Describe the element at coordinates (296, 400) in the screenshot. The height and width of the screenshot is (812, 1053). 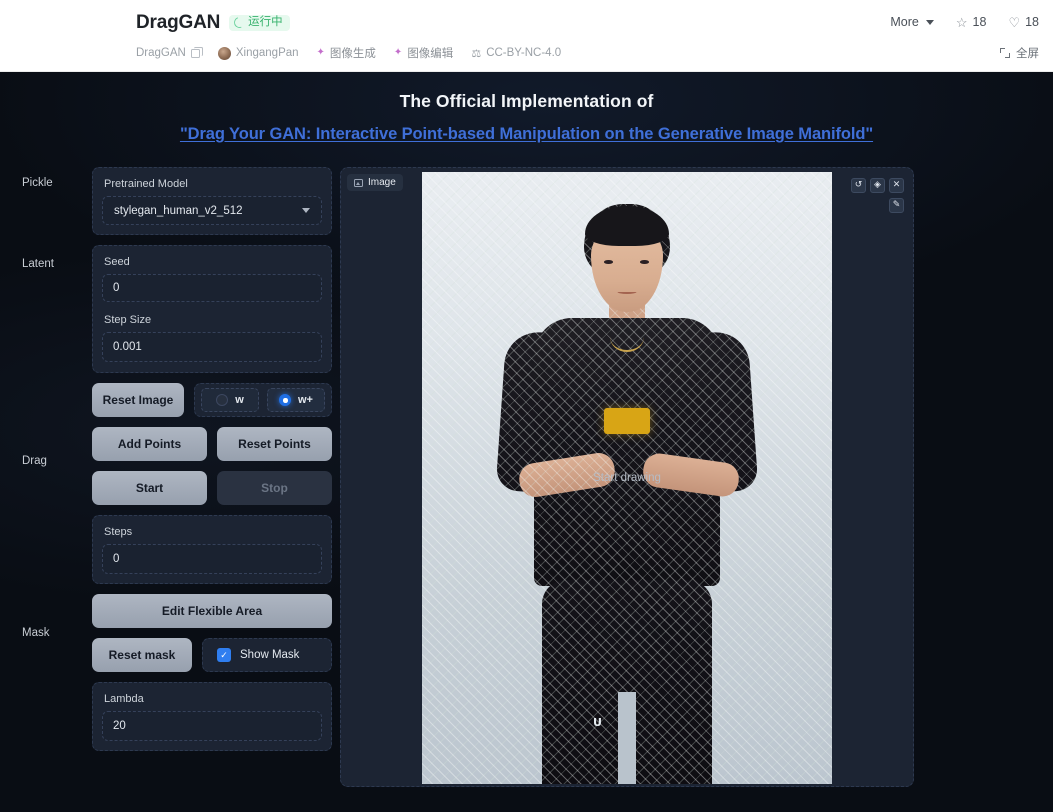
I see `radio-option-wplus: w+` at that location.